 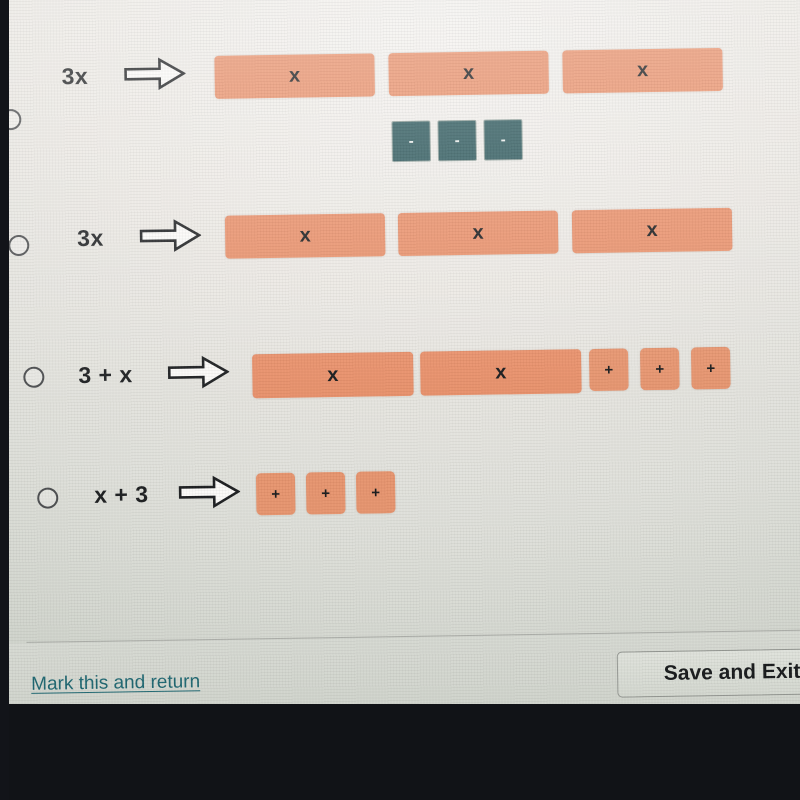 I want to click on option-4-expression: x + 3, so click(x=121, y=494).